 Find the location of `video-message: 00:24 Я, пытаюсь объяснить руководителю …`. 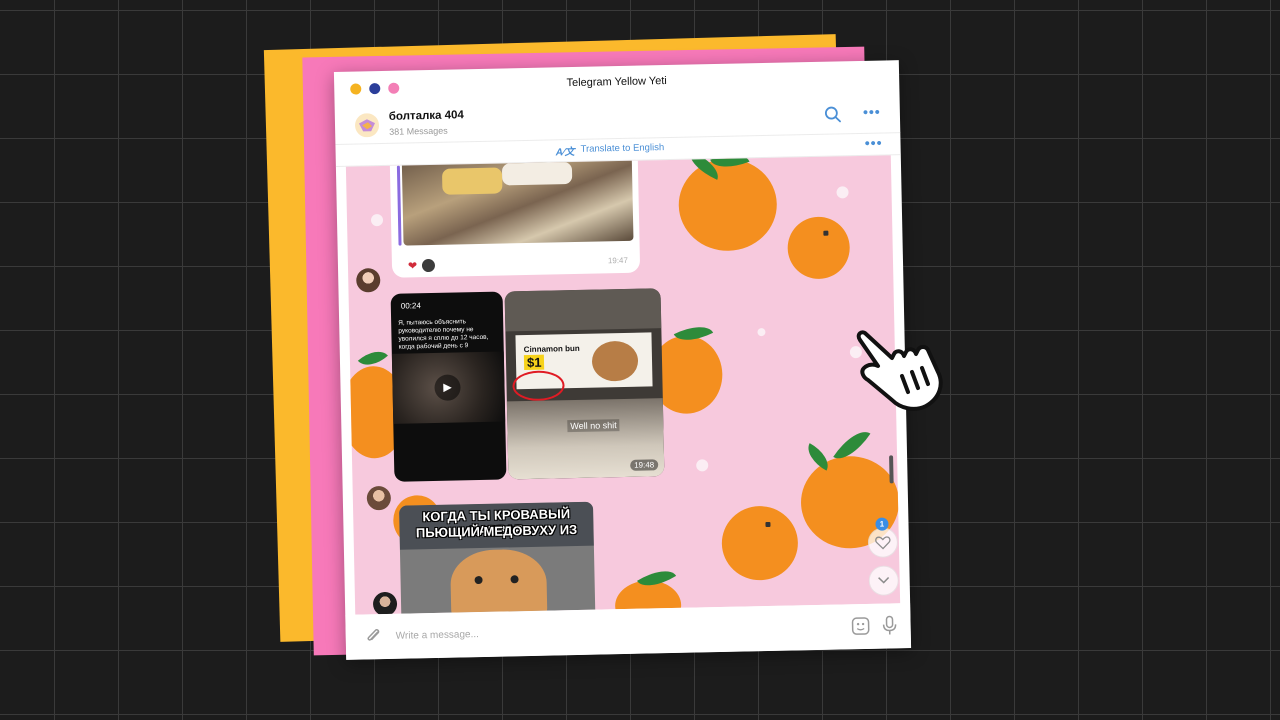

video-message: 00:24 Я, пытаюсь объяснить руководителю … is located at coordinates (448, 386).